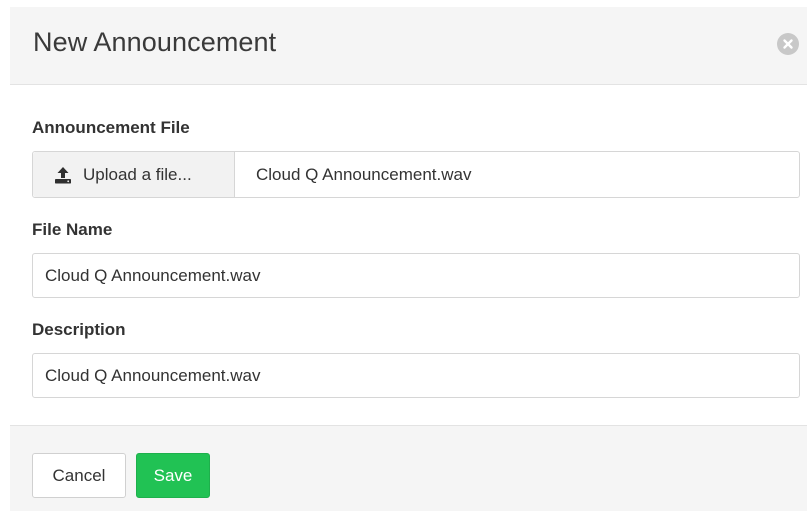 The image size is (807, 511). I want to click on modal-title: New Announcement, so click(155, 42).